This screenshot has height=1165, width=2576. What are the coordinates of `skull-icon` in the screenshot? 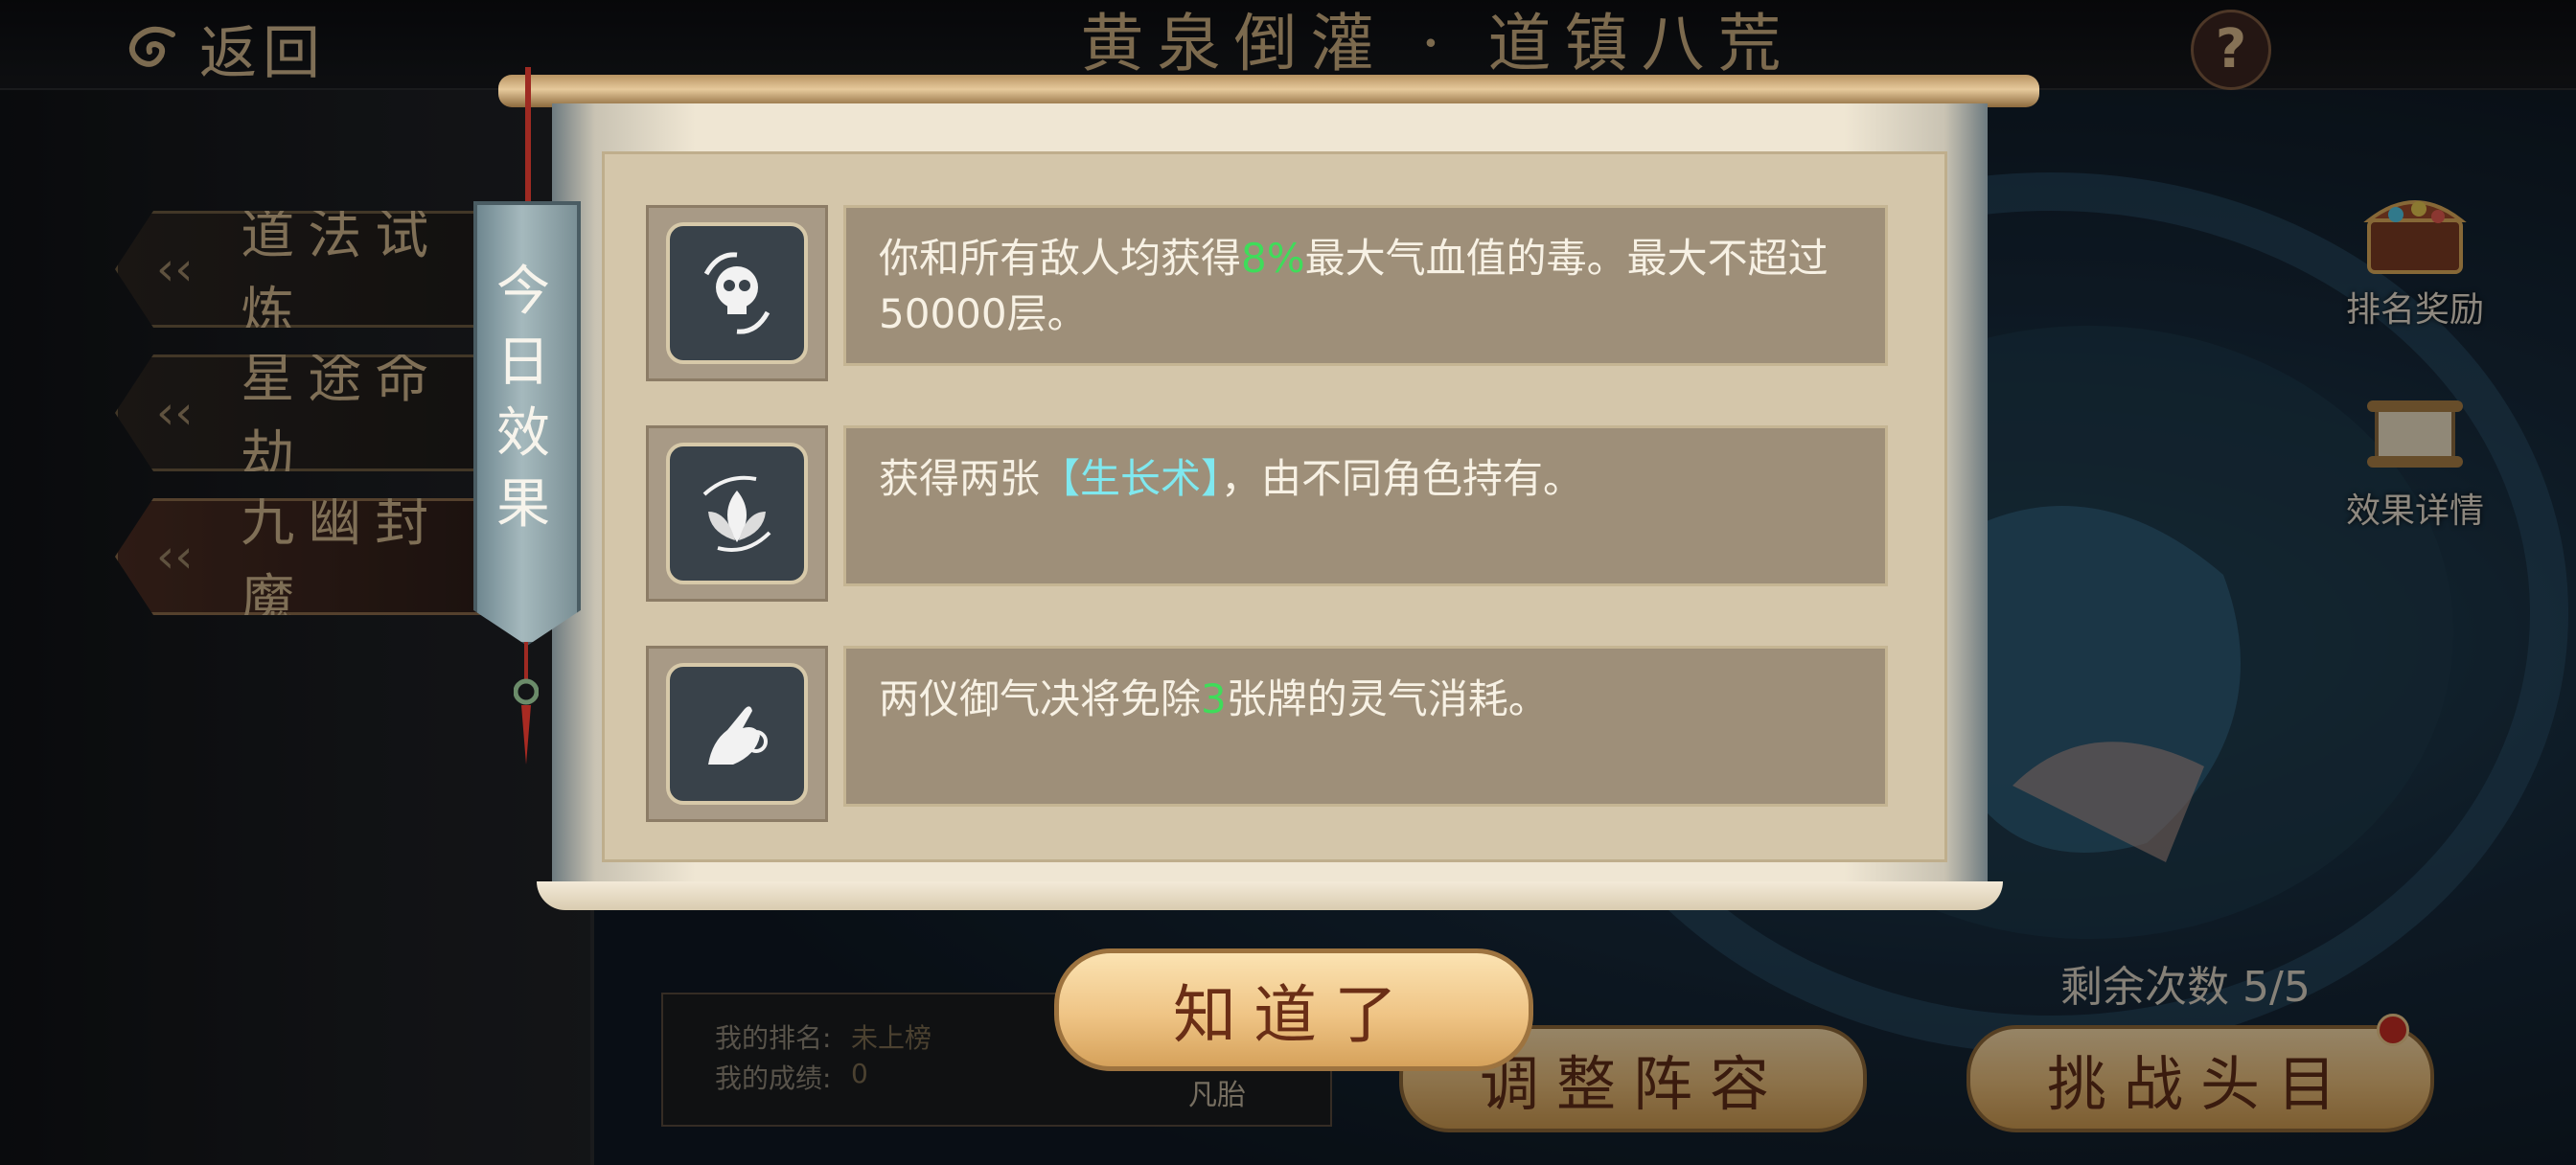 It's located at (737, 293).